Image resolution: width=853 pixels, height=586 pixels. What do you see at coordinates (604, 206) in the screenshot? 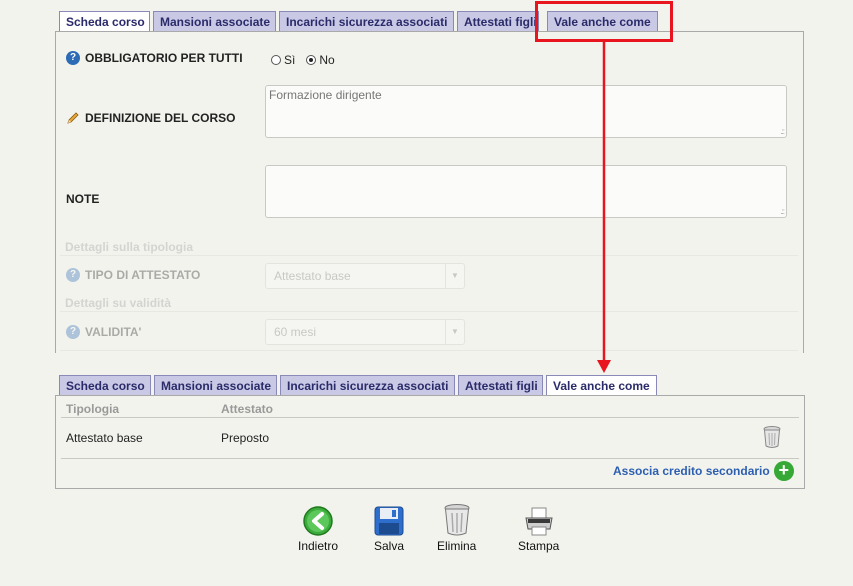
I see `arrow-annotation` at bounding box center [604, 206].